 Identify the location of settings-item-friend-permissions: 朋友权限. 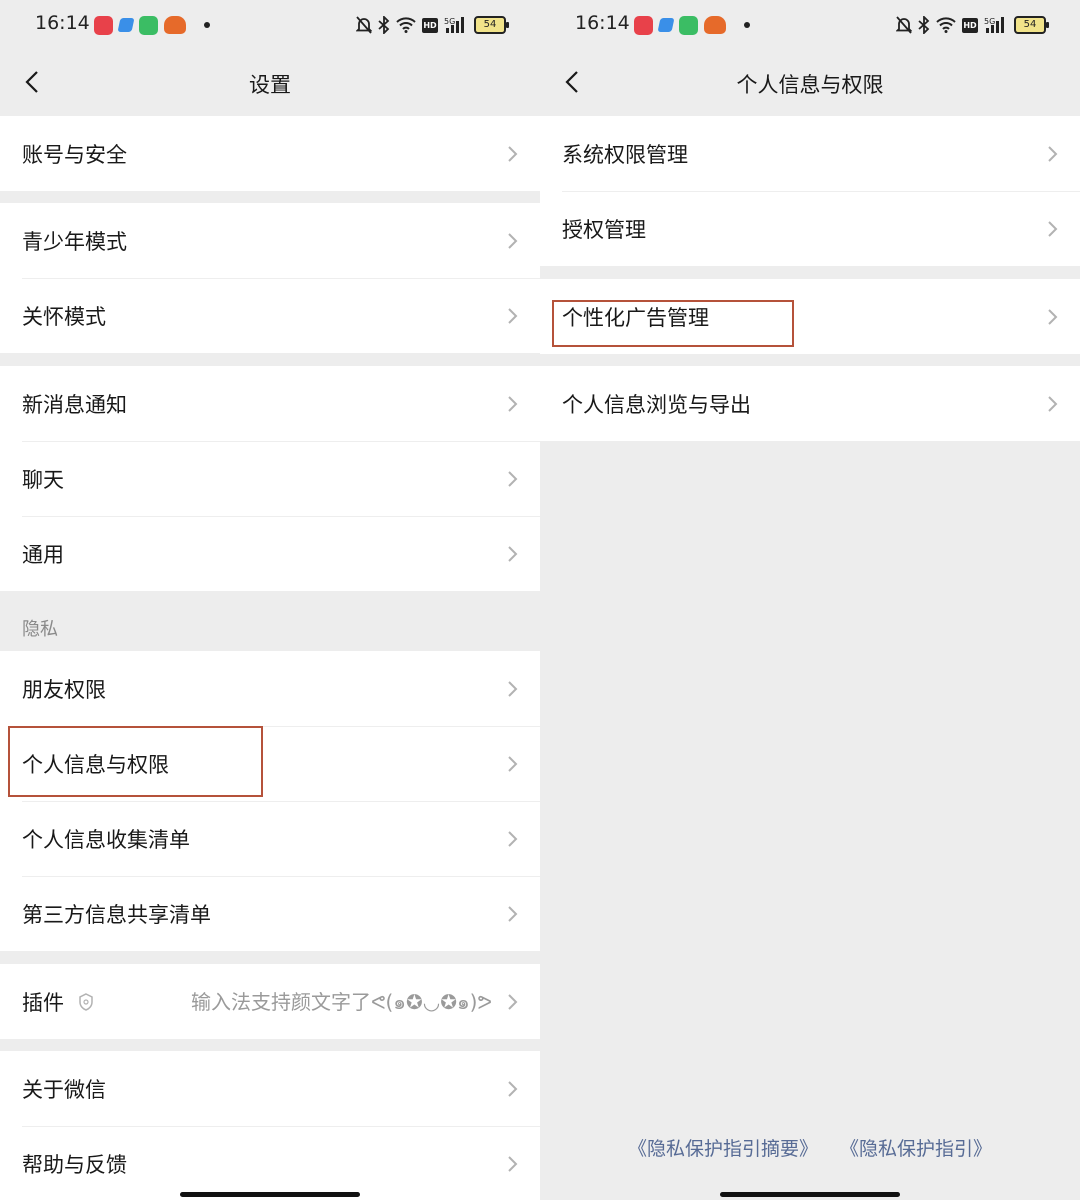
(270, 688).